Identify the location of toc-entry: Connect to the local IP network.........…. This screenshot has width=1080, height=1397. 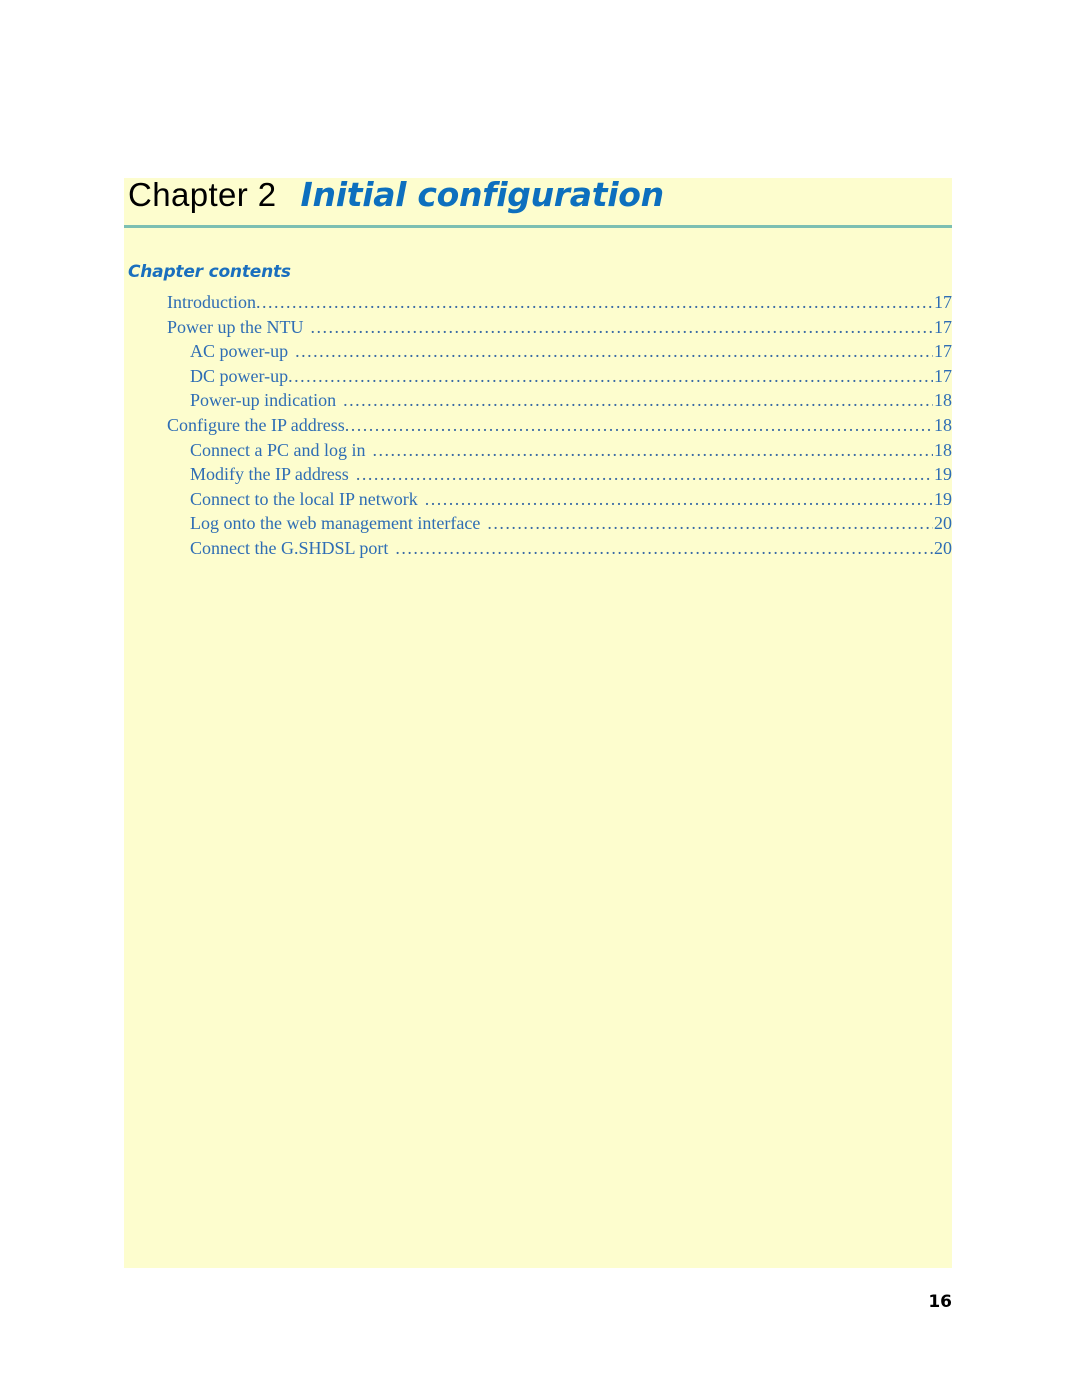
(538, 501).